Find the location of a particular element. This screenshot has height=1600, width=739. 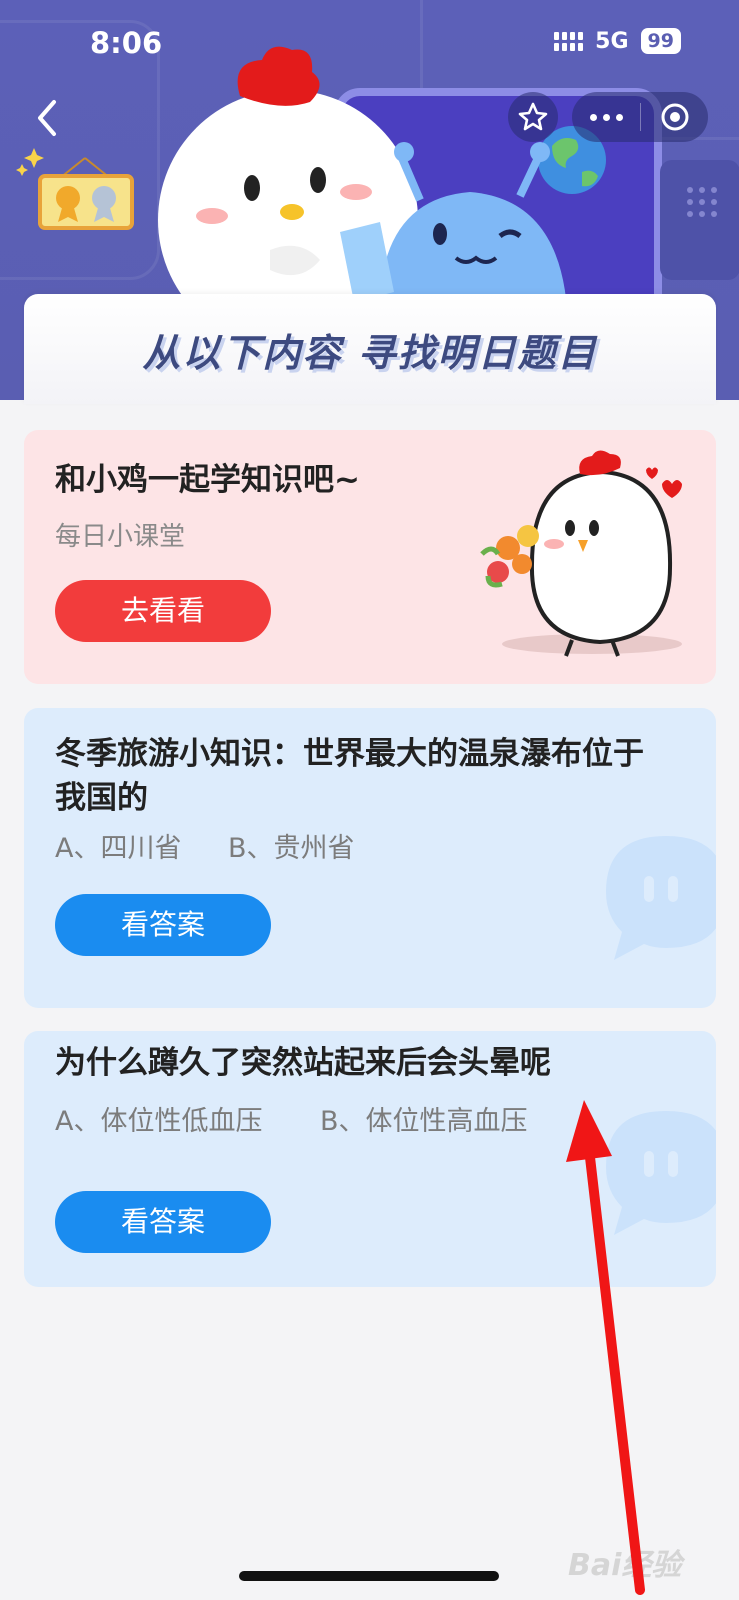

close-mini-program-button is located at coordinates (674, 117).